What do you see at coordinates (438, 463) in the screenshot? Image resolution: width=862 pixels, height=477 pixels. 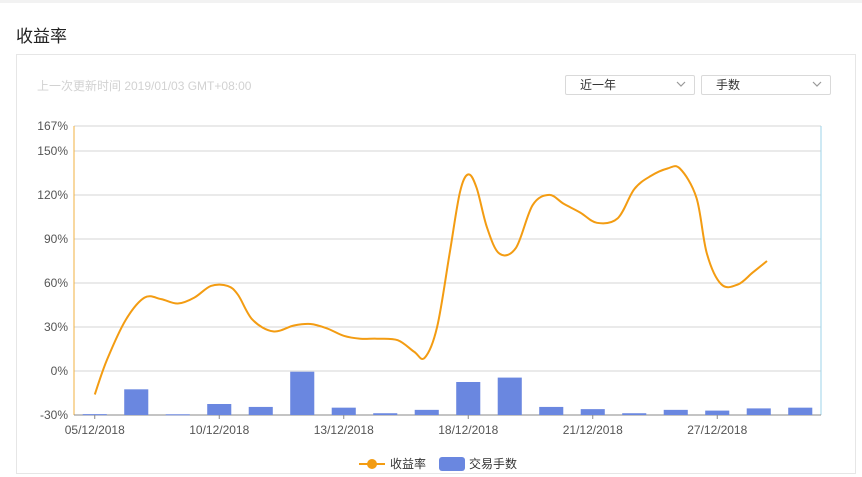 I see `legend: 收益率 交易手数` at bounding box center [438, 463].